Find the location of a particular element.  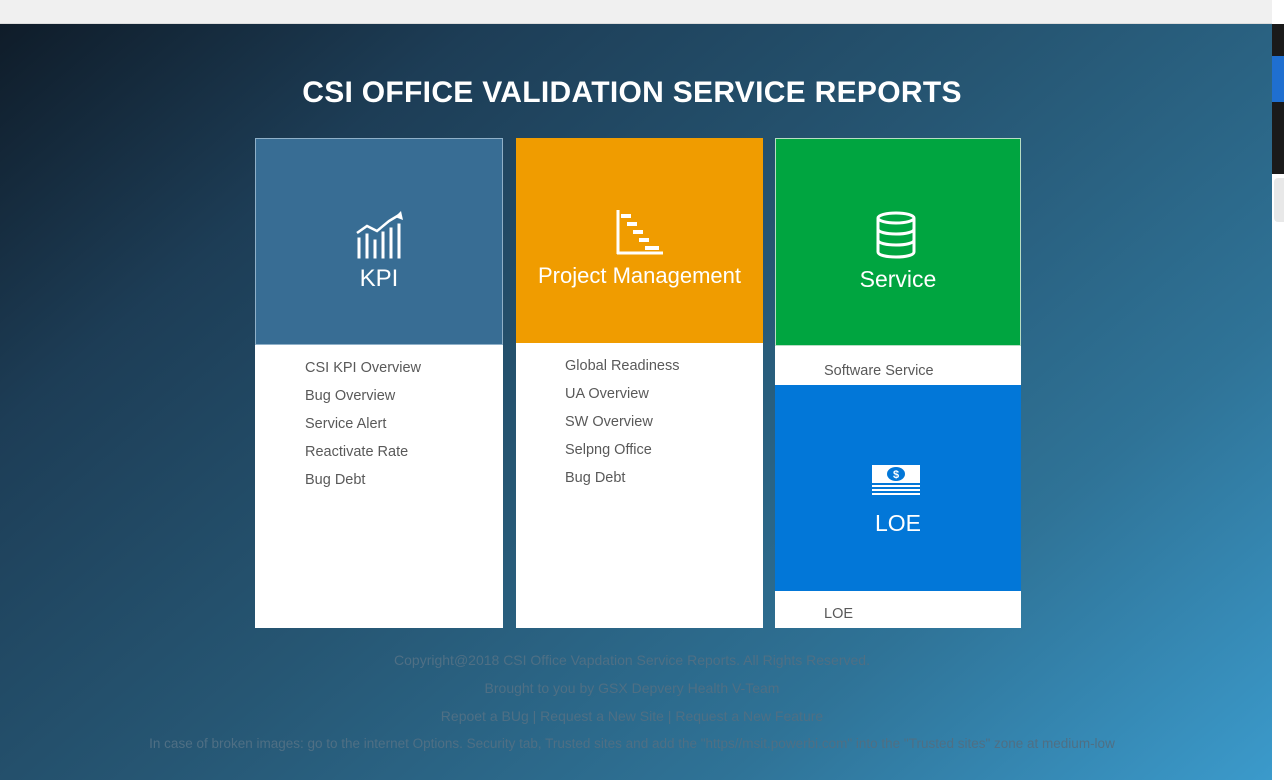

edge-blue-tab is located at coordinates (1278, 79).